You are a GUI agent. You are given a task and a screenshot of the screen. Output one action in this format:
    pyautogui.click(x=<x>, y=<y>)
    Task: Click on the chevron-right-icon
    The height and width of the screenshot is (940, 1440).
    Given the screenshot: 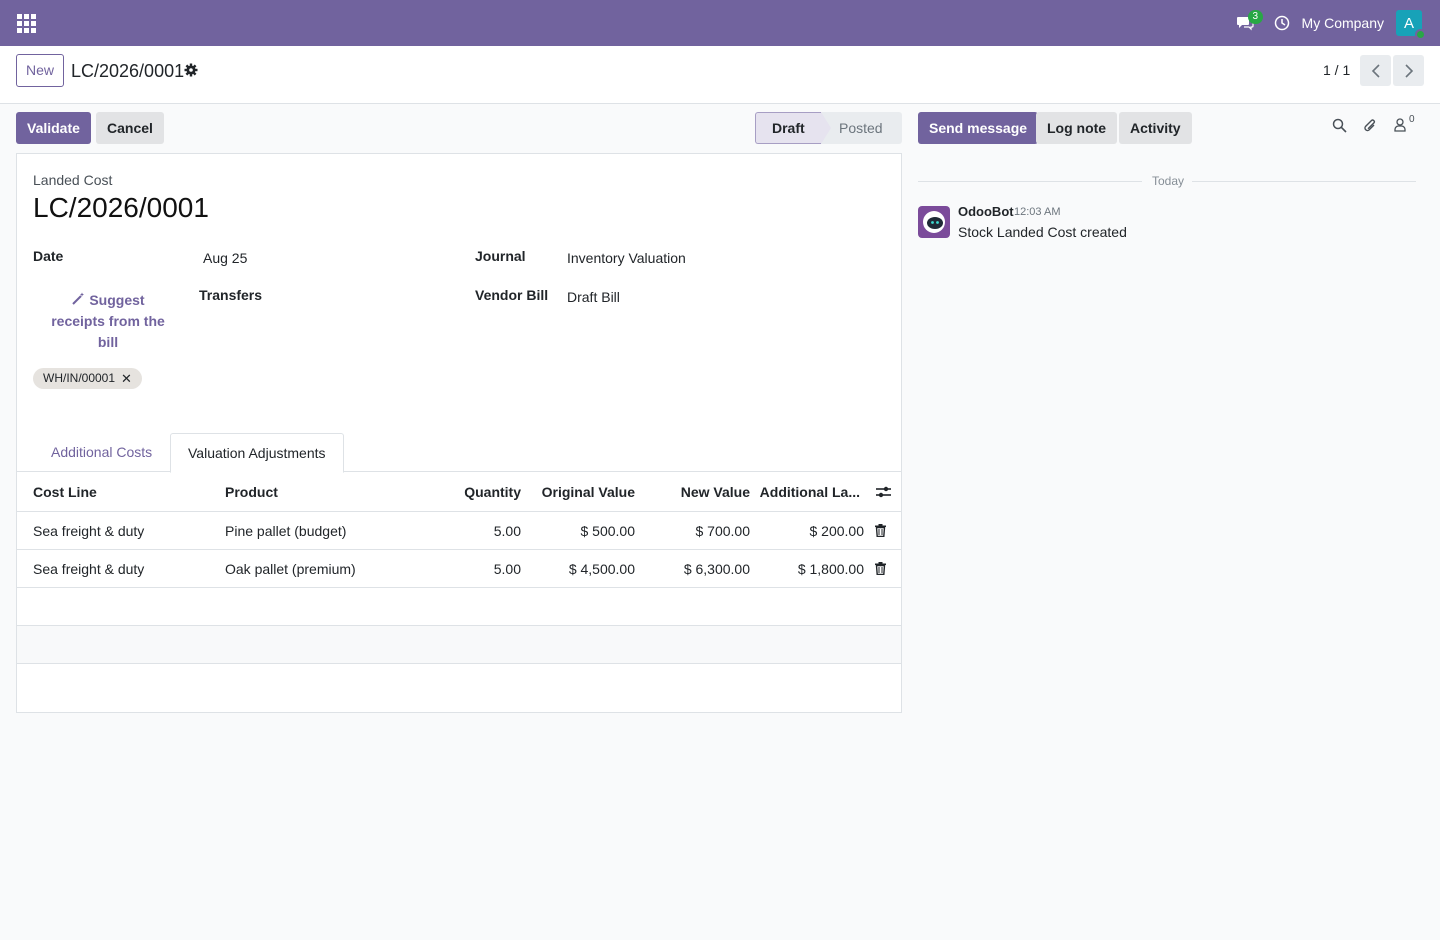 What is the action you would take?
    pyautogui.click(x=1408, y=70)
    